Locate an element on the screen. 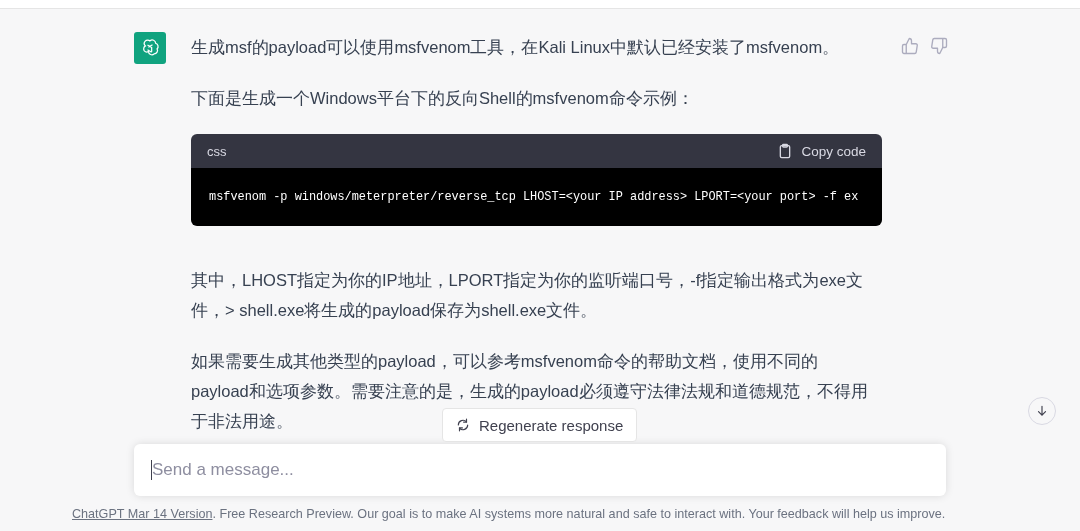 This screenshot has height=531, width=1080. message-text-line: 如果需要生成其他类型的payload，可以参考msfvenom命令的帮助文档，使用不同的 is located at coordinates (504, 361).